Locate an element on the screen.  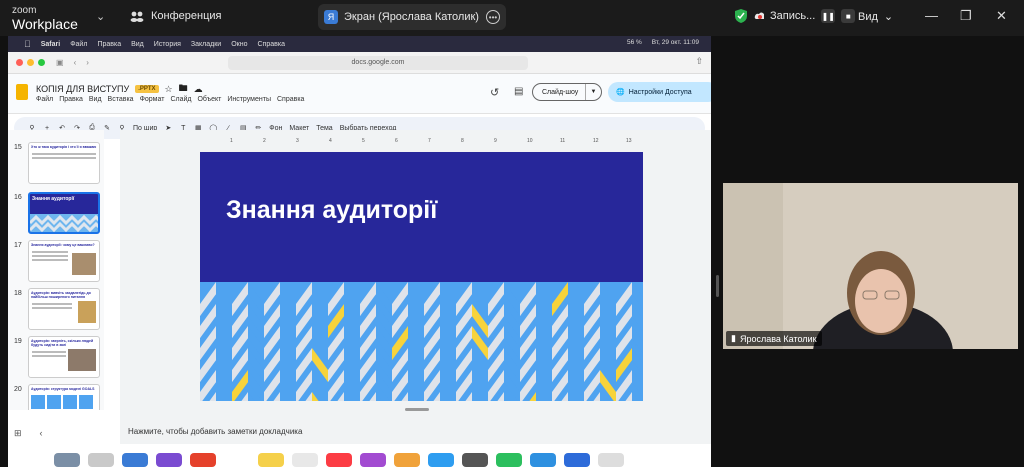
slides-logo-icon is located at coordinates (22, 92).